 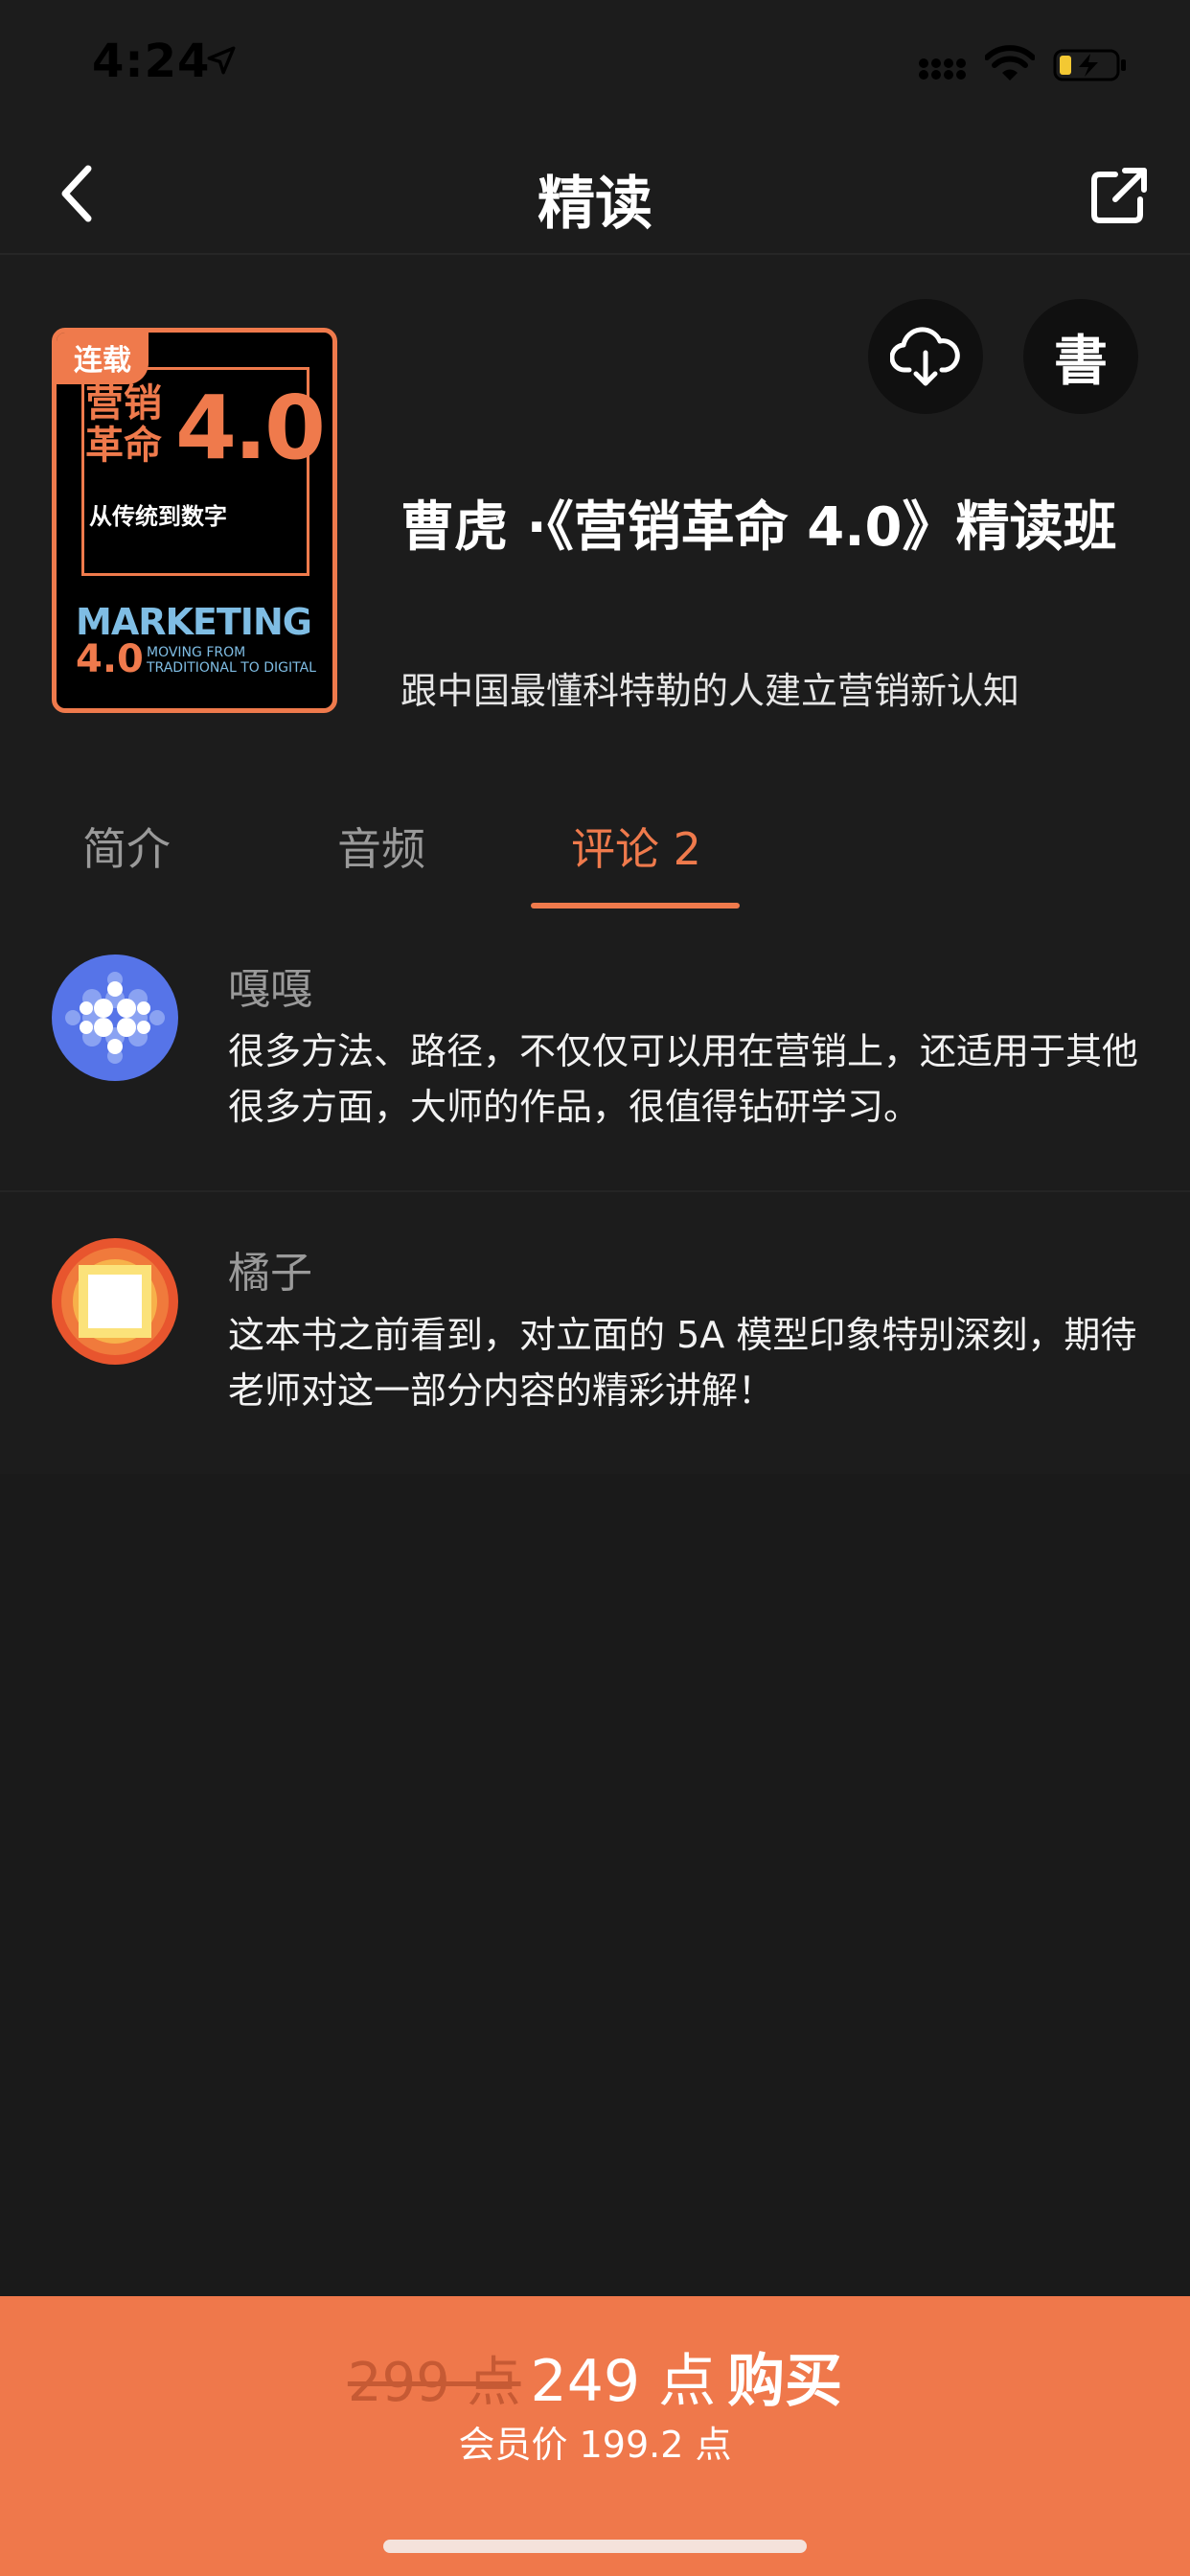 I want to click on nav-bar: 精读, so click(x=595, y=194).